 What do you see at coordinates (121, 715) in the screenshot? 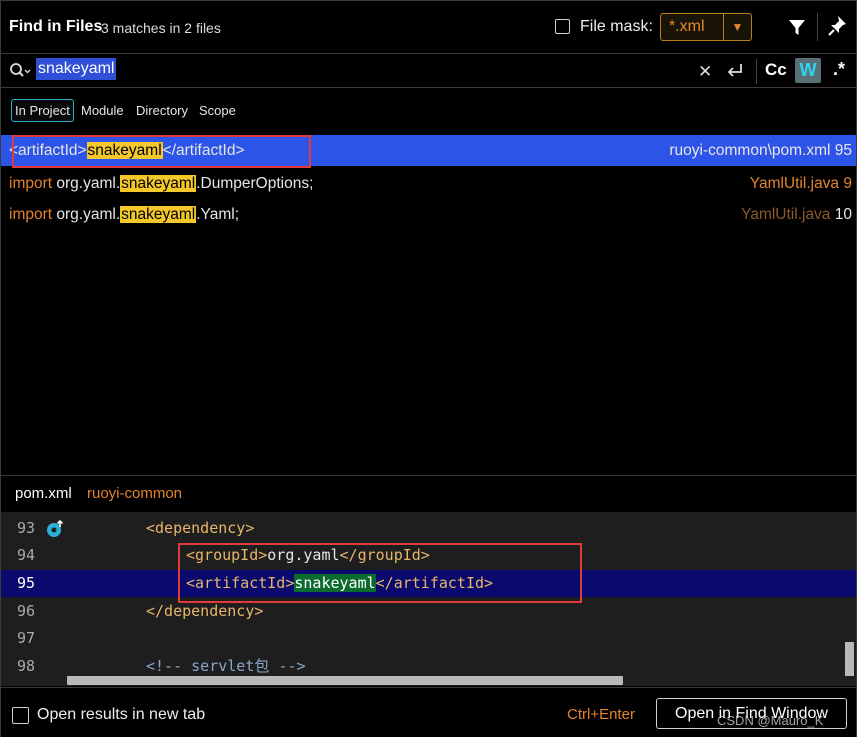
I see `open-in-new-tab-label: Open results in new tab` at bounding box center [121, 715].